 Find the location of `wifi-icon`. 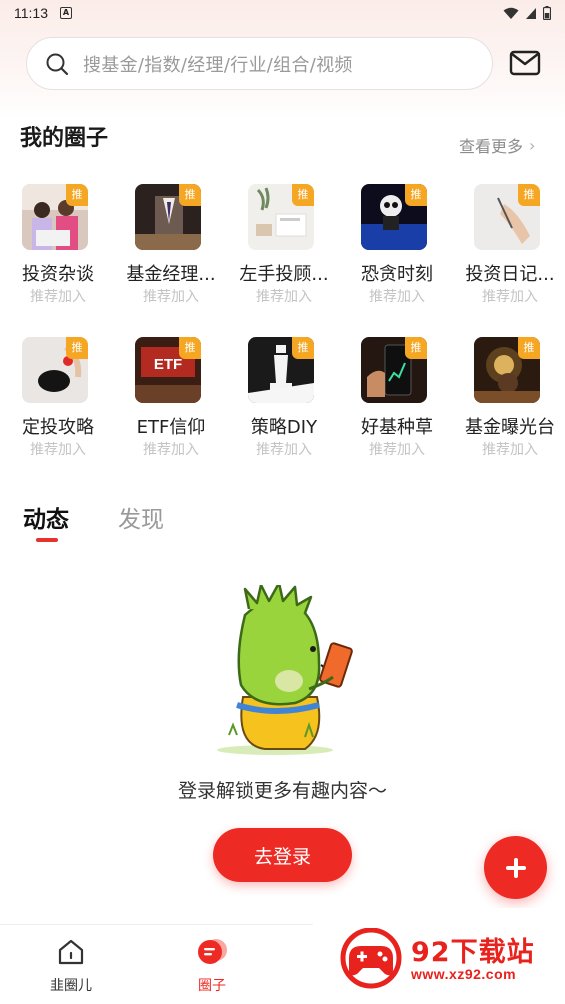

wifi-icon is located at coordinates (511, 13).